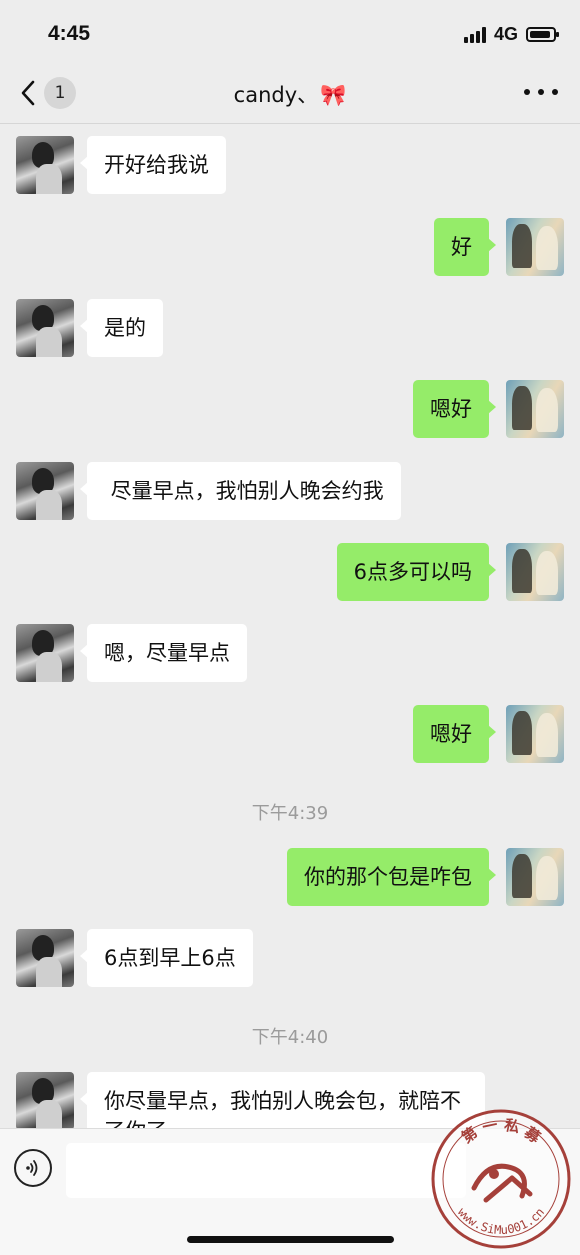 The width and height of the screenshot is (580, 1255). Describe the element at coordinates (505, 34) in the screenshot. I see `network-label: 4G` at that location.